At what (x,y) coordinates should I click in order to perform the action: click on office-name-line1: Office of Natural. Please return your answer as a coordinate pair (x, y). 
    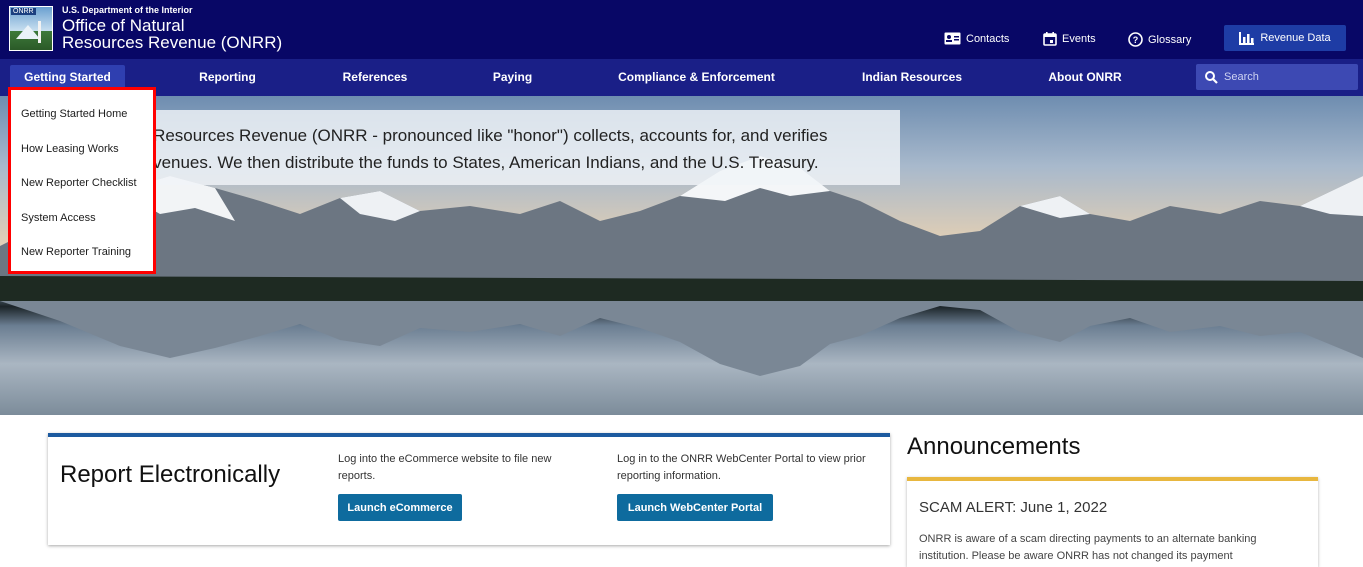
    Looking at the image, I should click on (123, 25).